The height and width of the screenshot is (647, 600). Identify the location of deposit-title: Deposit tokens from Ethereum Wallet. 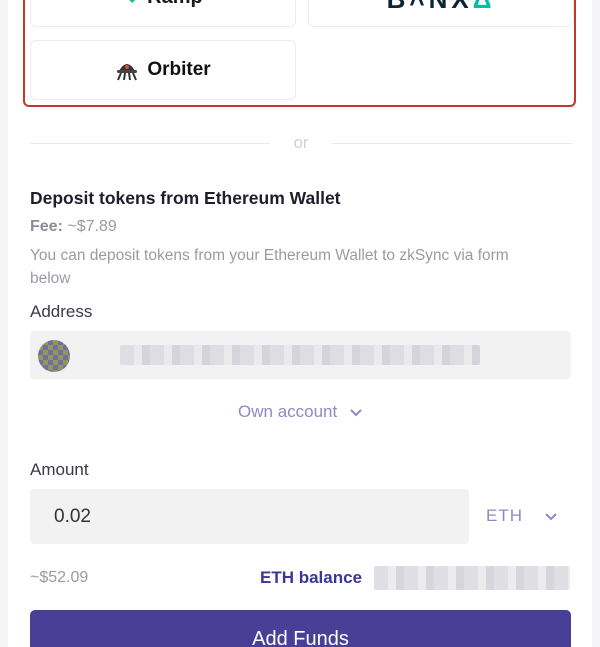
(185, 198).